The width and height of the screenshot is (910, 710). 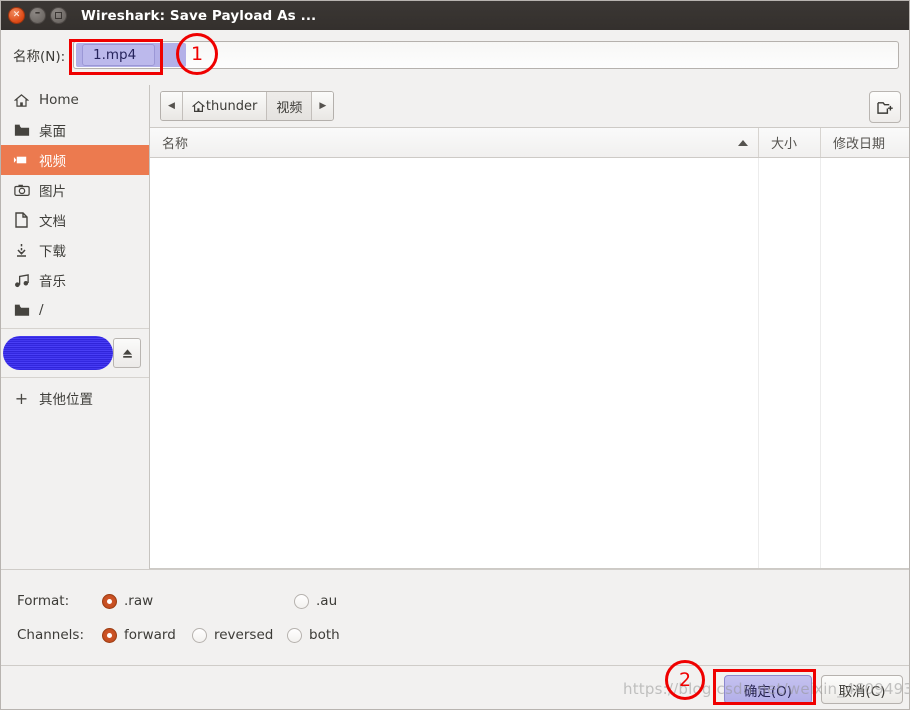 I want to click on minimize-glyph: –, so click(x=37, y=12).